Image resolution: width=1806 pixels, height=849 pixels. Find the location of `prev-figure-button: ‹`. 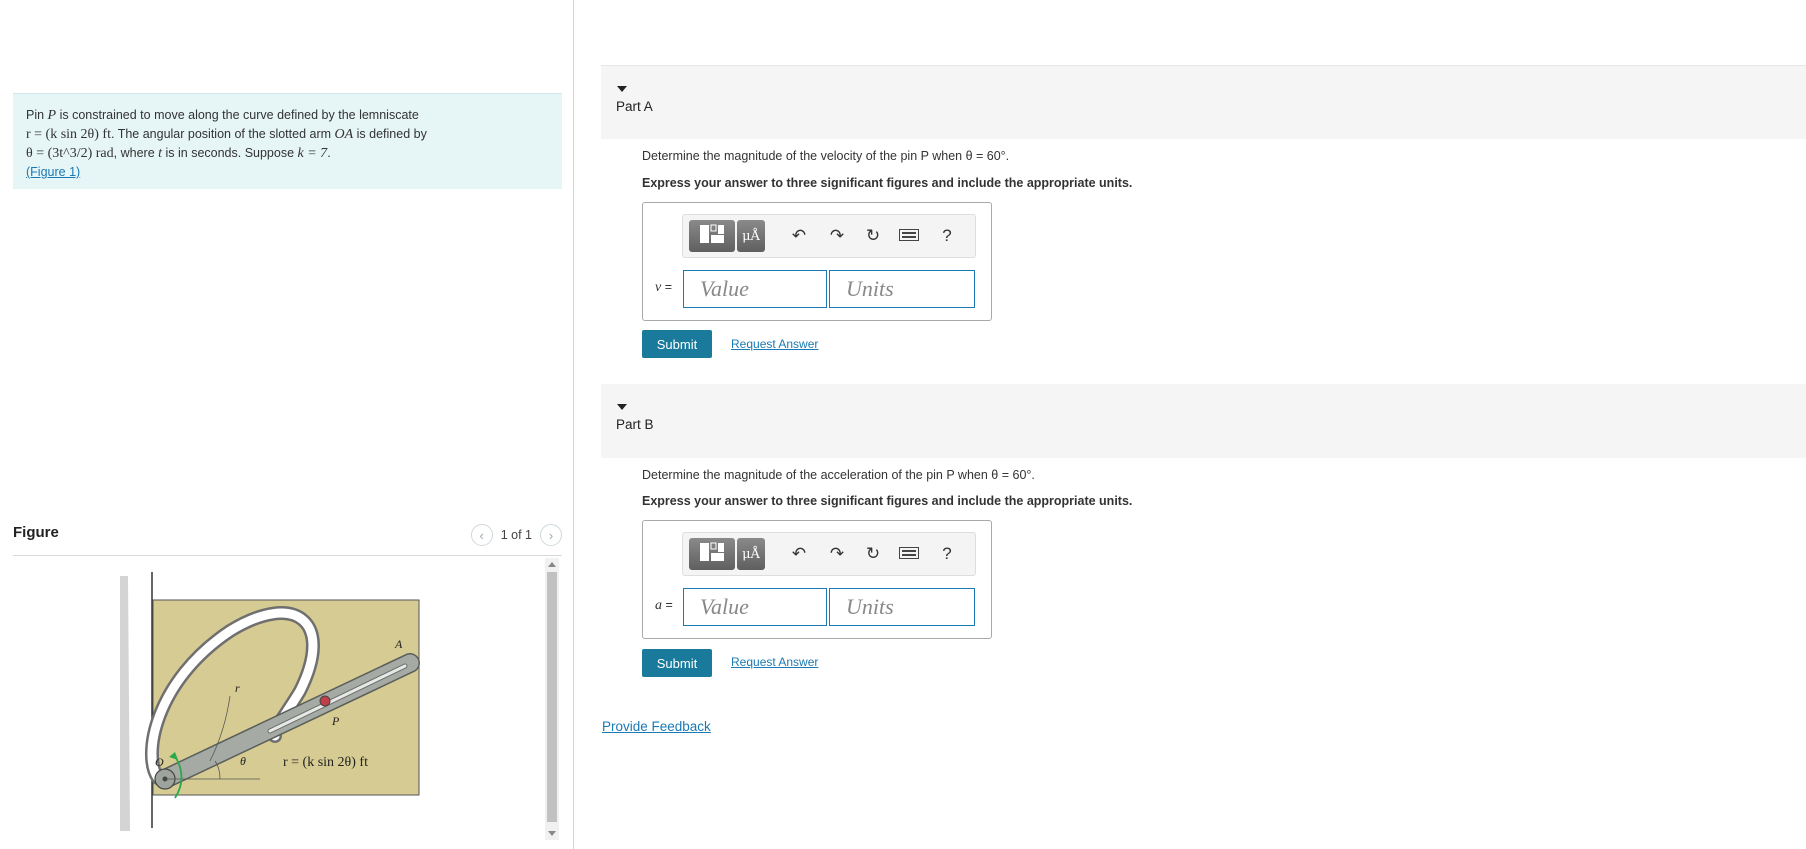

prev-figure-button: ‹ is located at coordinates (481, 535).